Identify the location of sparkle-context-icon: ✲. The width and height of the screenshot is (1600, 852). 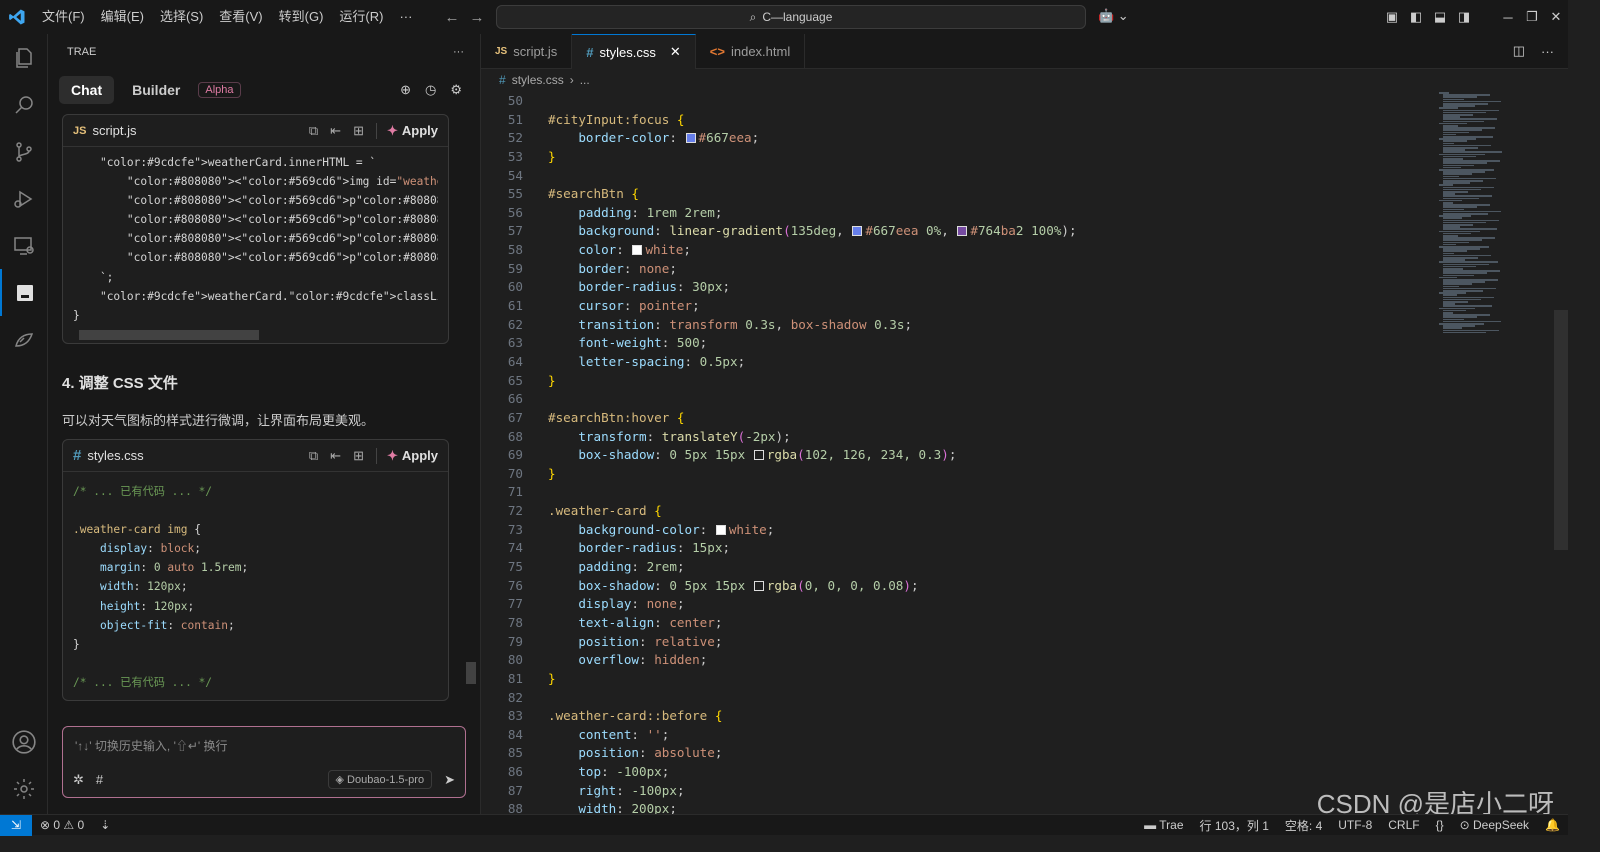
(78, 780).